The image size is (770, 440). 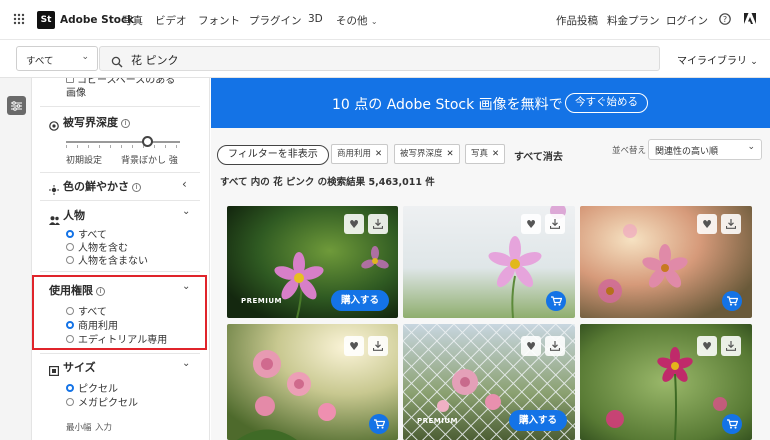 I want to click on people-option-without: 人物を含まない, so click(x=107, y=259).